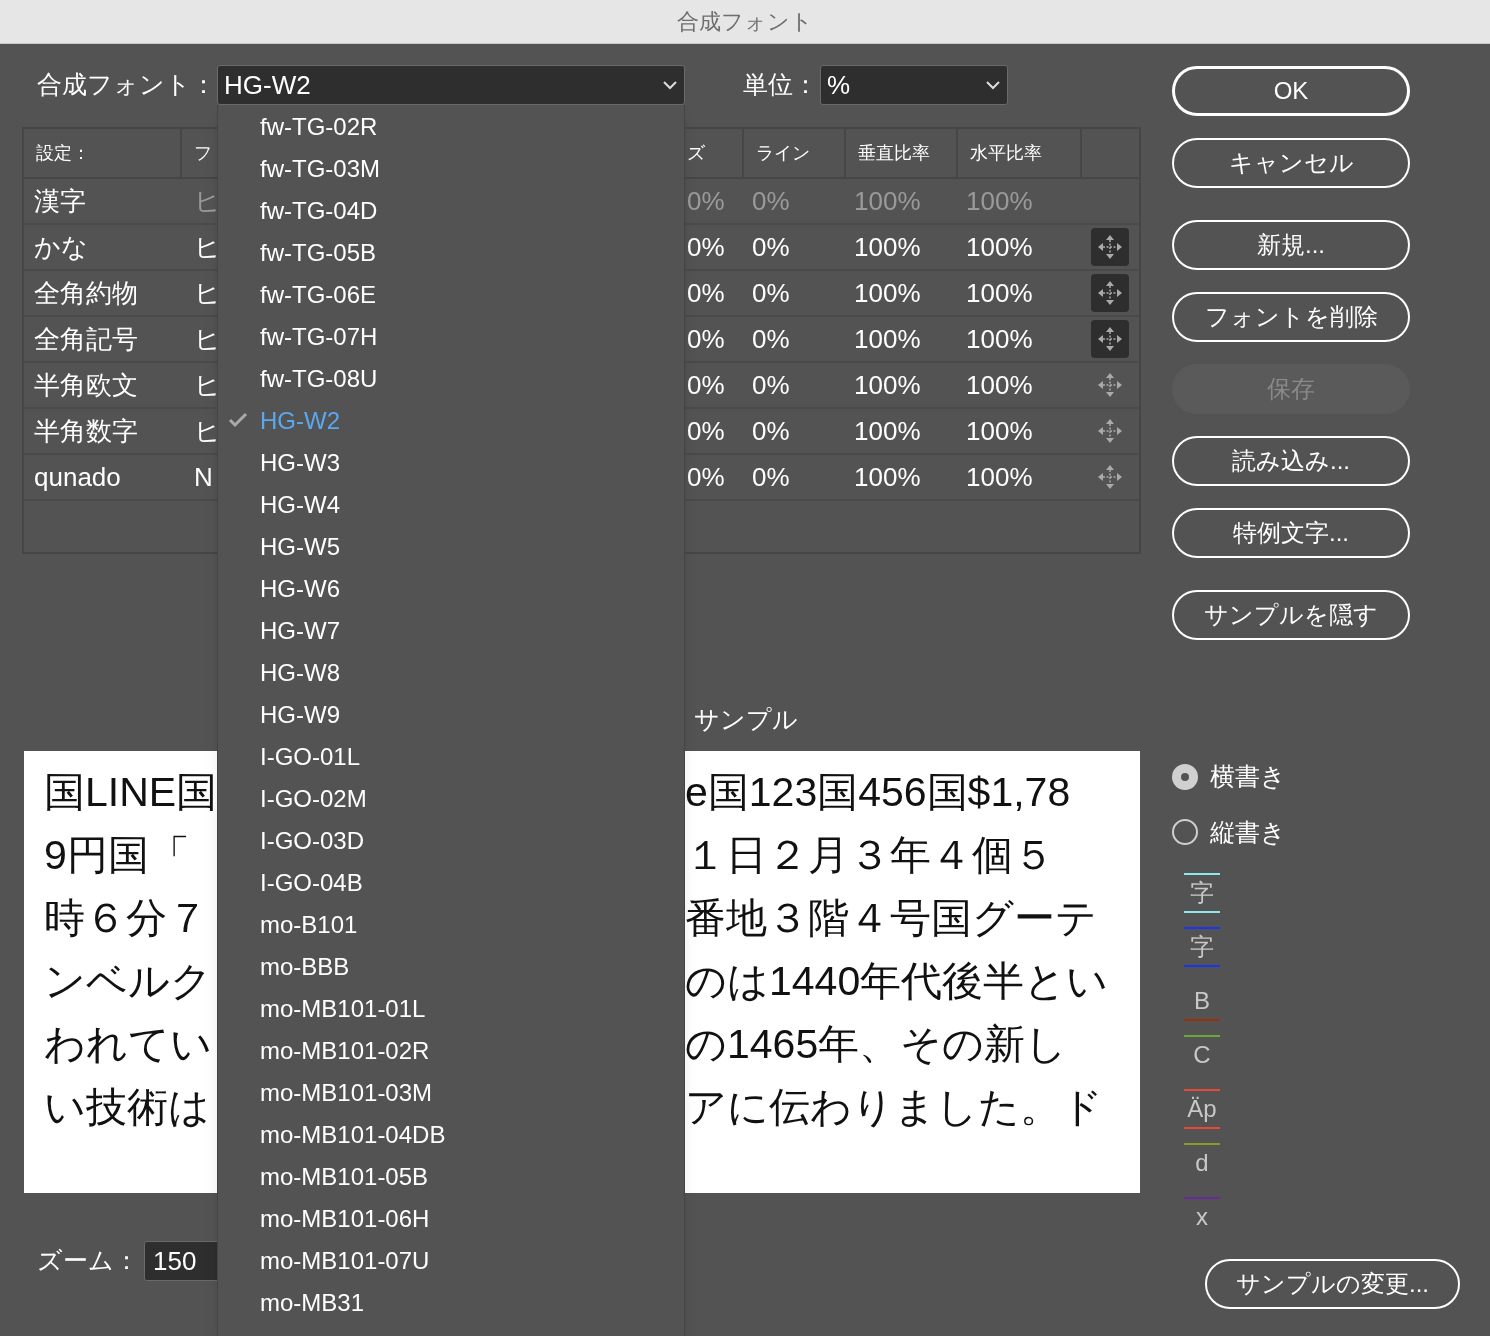 The height and width of the screenshot is (1336, 1490). Describe the element at coordinates (451, 253) in the screenshot. I see `dropdown-item: fw-TG-05B` at that location.